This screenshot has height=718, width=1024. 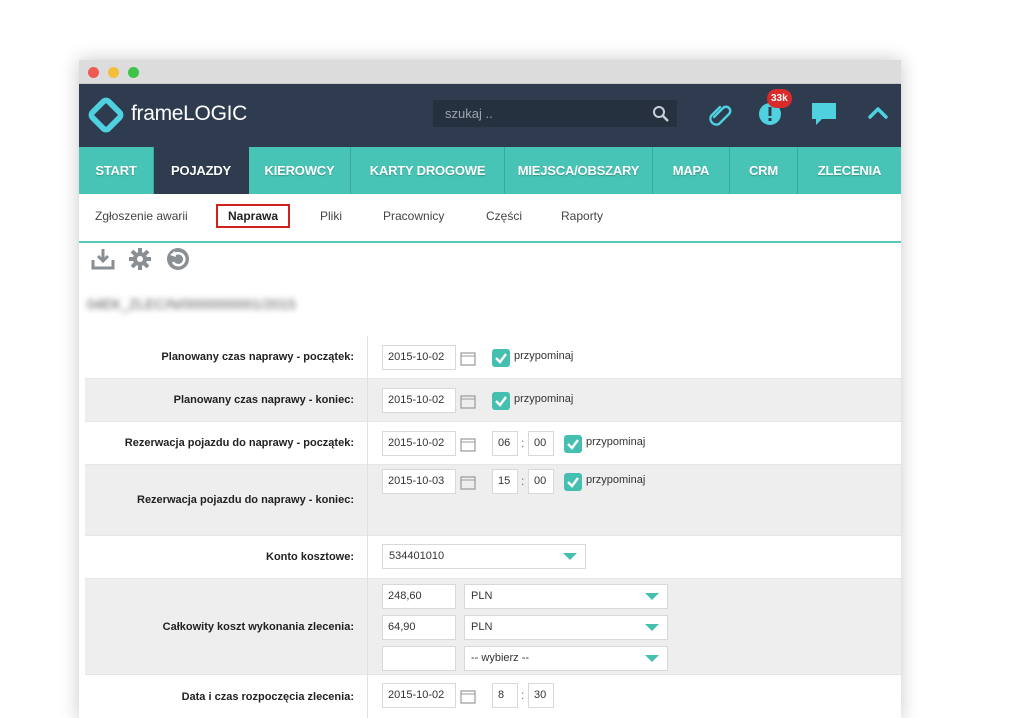 What do you see at coordinates (178, 259) in the screenshot?
I see `undo-icon` at bounding box center [178, 259].